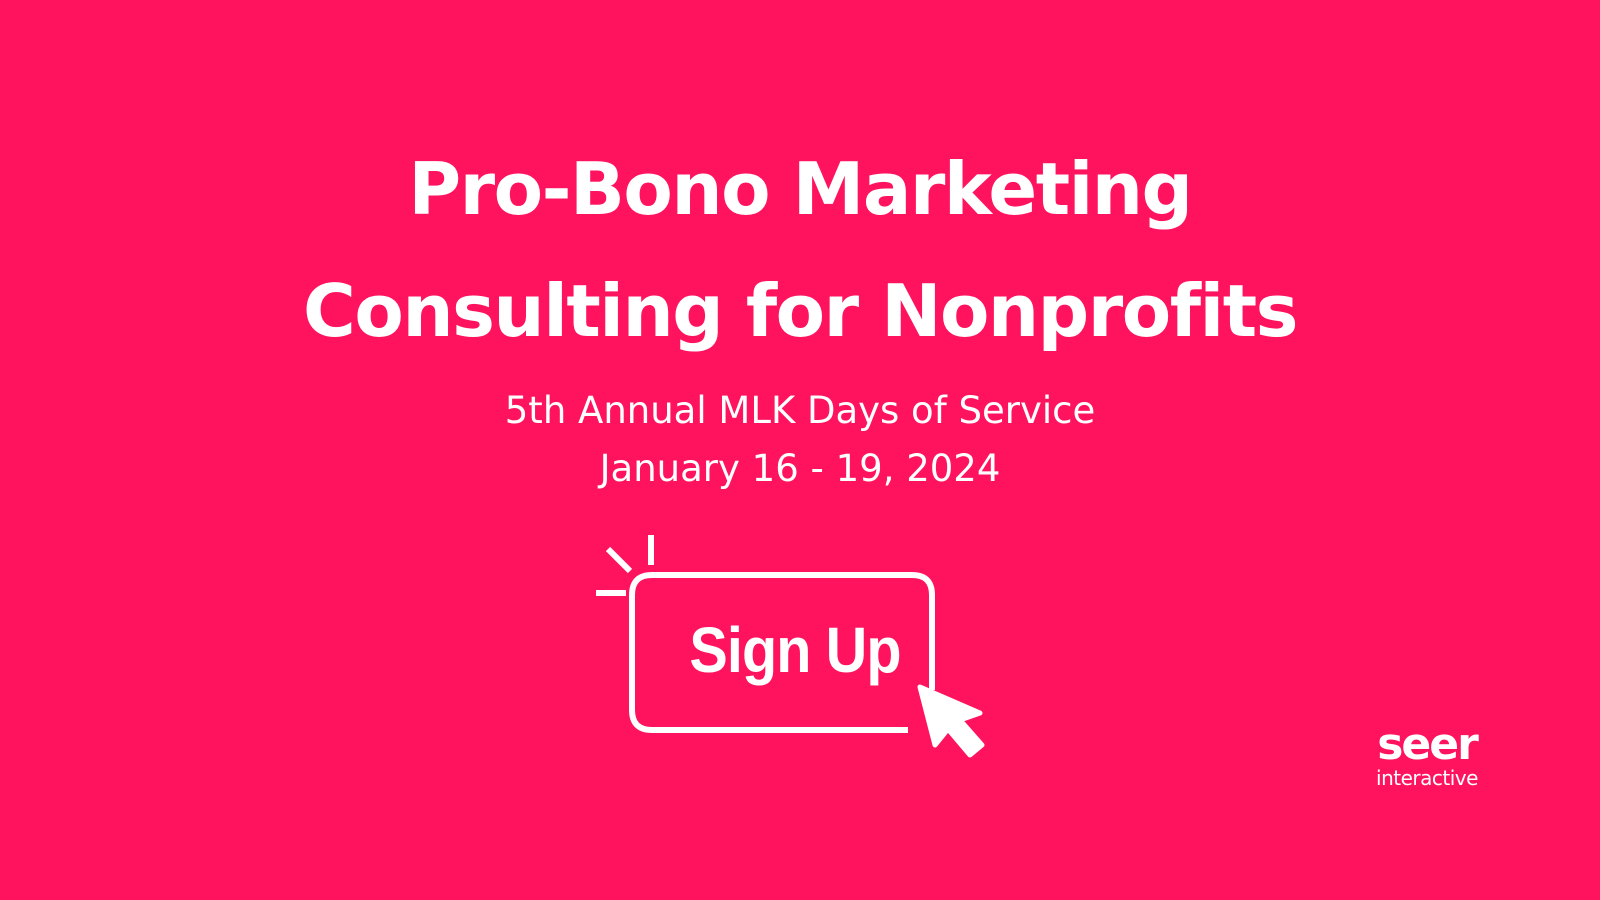  What do you see at coordinates (800, 468) in the screenshot?
I see `event-dates: January 16 - 19, 2024` at bounding box center [800, 468].